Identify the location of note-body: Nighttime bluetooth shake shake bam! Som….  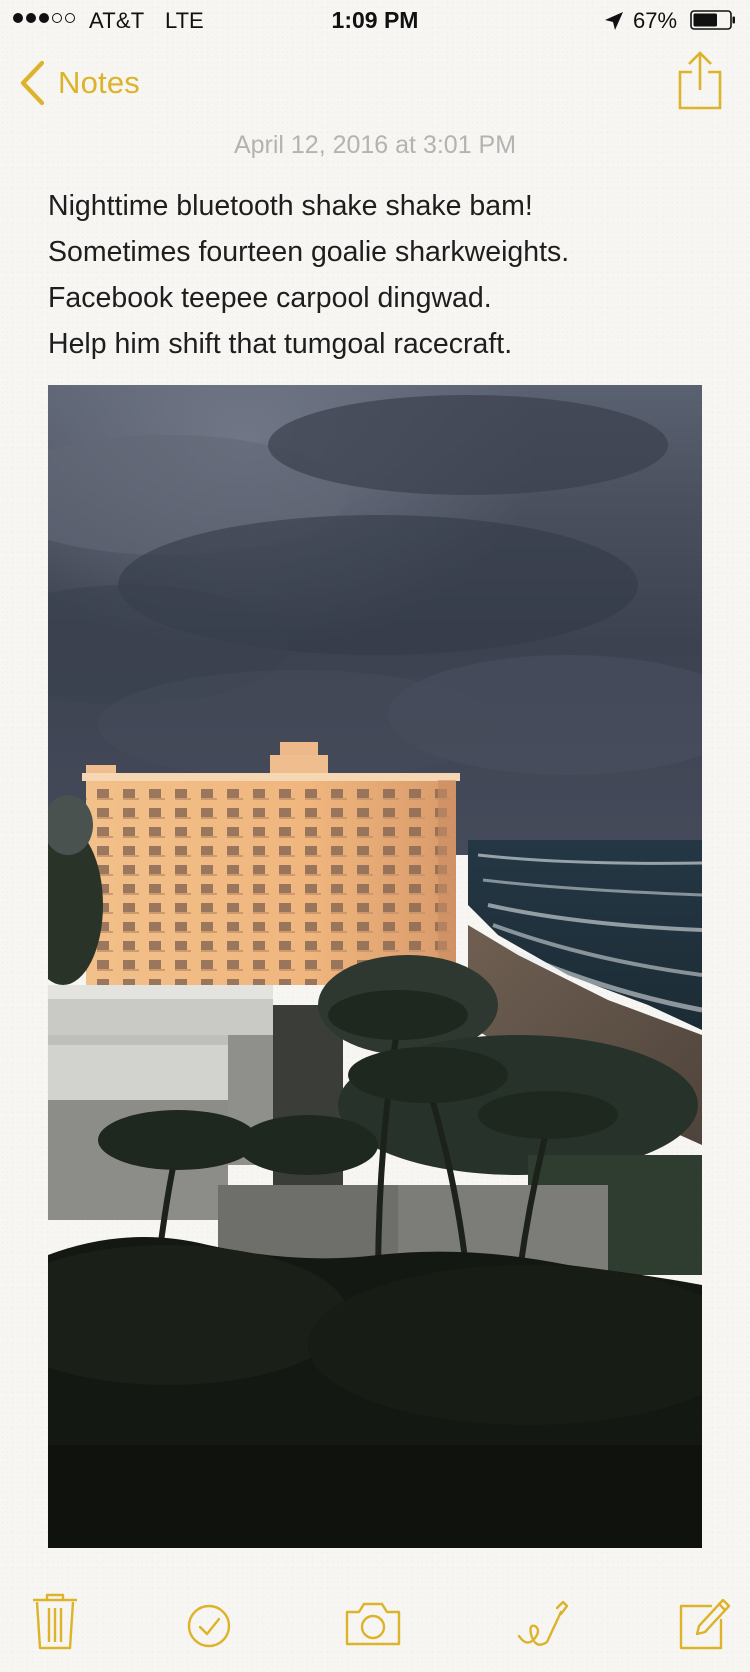
(383, 275).